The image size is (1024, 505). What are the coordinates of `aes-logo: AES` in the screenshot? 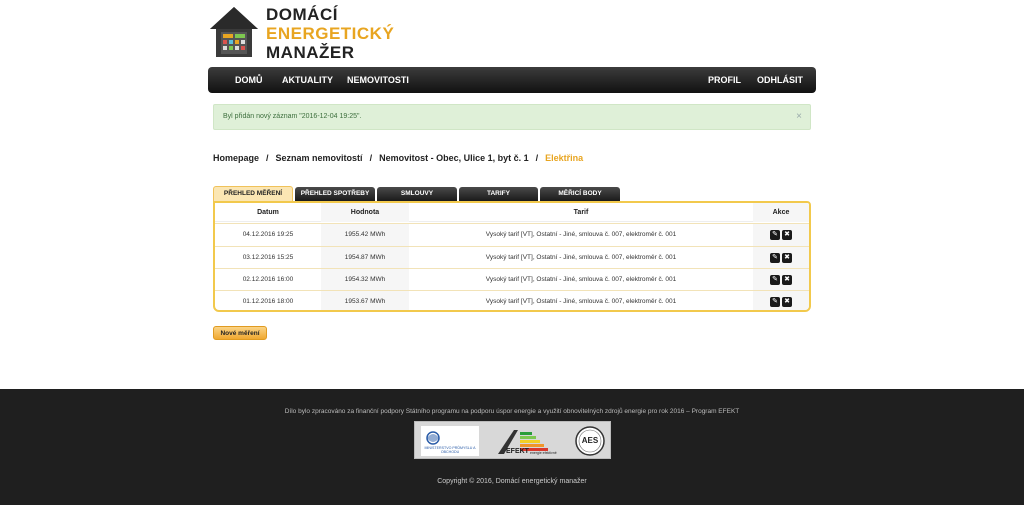 It's located at (590, 441).